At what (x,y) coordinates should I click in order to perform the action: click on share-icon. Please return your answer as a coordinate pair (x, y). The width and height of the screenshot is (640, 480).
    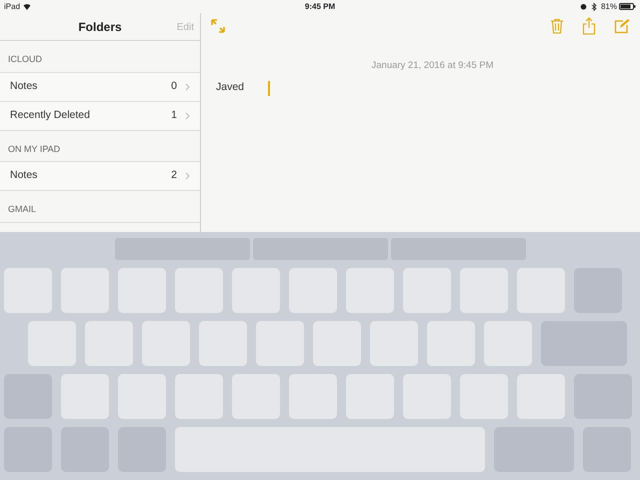
    Looking at the image, I should click on (589, 26).